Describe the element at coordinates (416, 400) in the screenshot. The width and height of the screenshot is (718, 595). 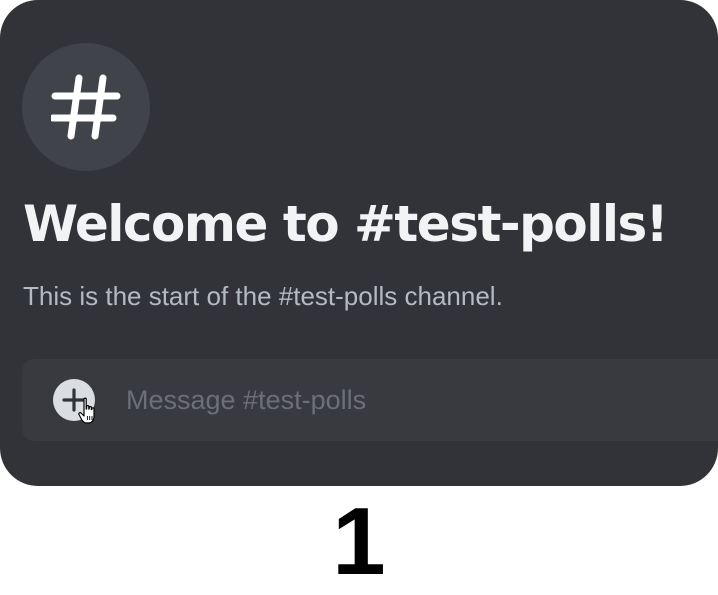
I see `message-input` at that location.